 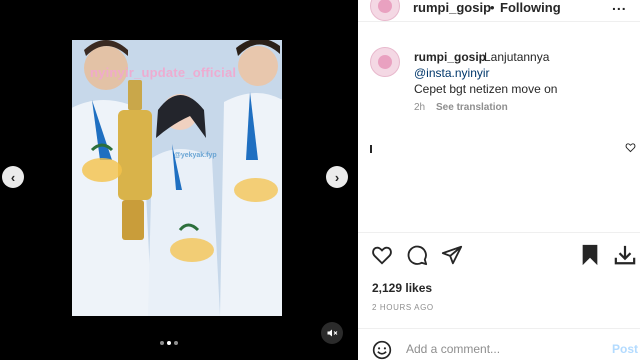 I want to click on see-translation-button: See translation, so click(x=472, y=107).